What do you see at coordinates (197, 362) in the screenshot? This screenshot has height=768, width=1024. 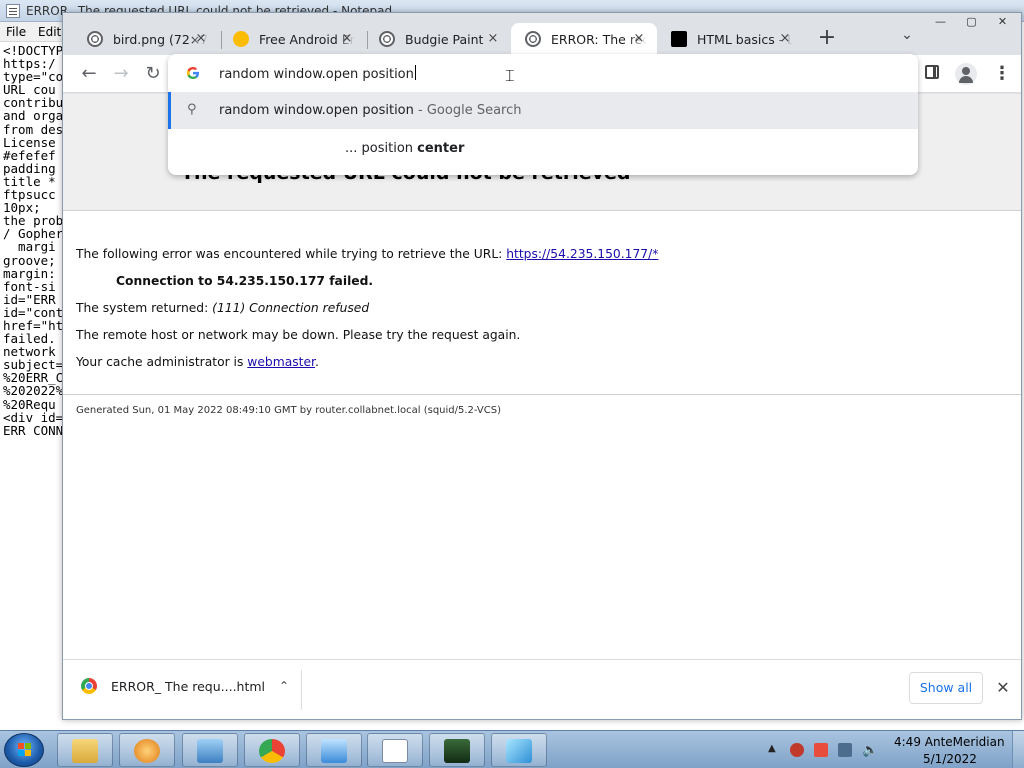 I see `cache-admin-line: Your cache administrator is webmaster.` at bounding box center [197, 362].